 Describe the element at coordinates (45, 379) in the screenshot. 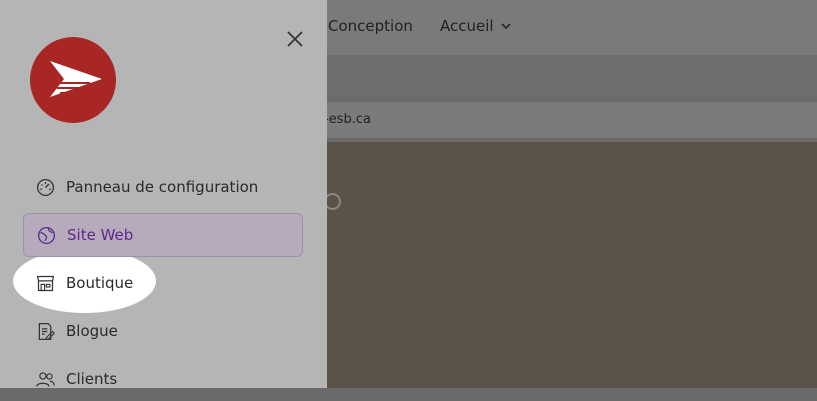

I see `users-icon` at that location.